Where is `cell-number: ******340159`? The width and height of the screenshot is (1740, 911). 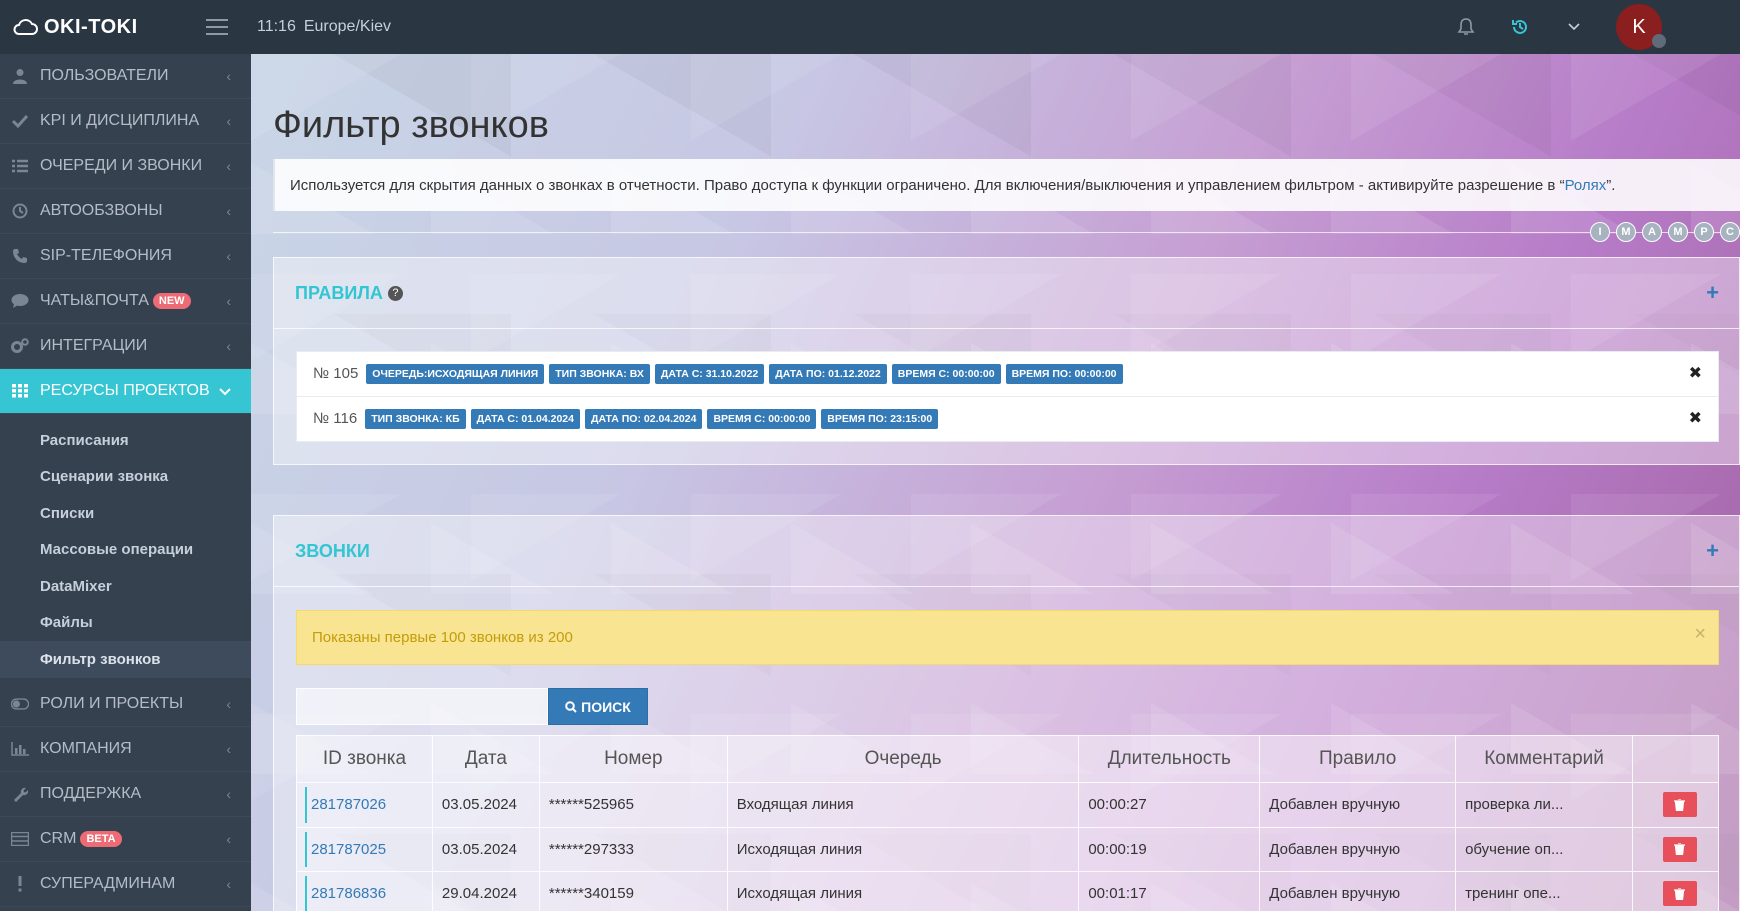 cell-number: ******340159 is located at coordinates (633, 891).